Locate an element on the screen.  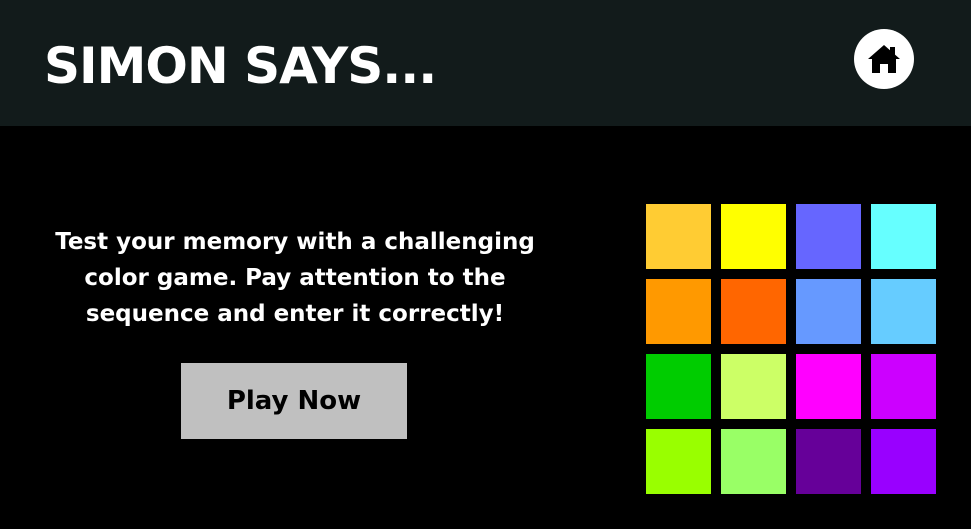
play-now-button: Play Now is located at coordinates (294, 401).